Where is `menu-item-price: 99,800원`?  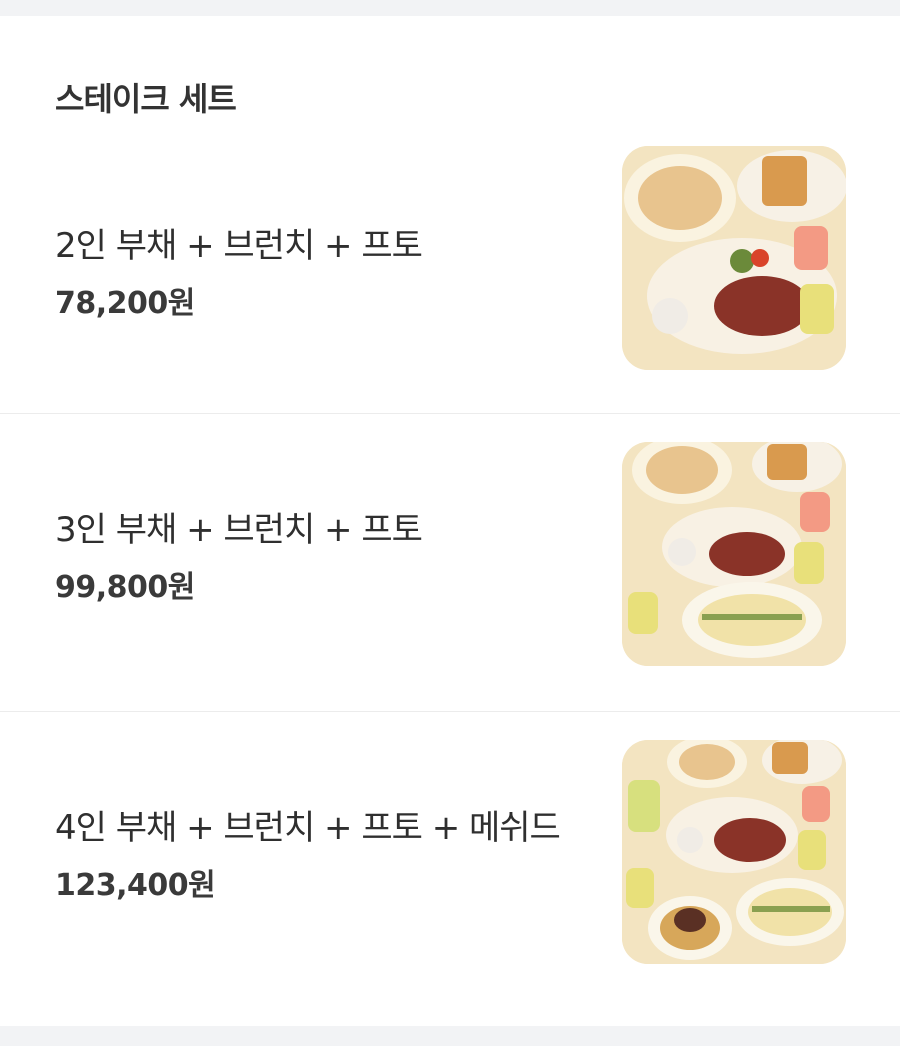 menu-item-price: 99,800원 is located at coordinates (125, 587).